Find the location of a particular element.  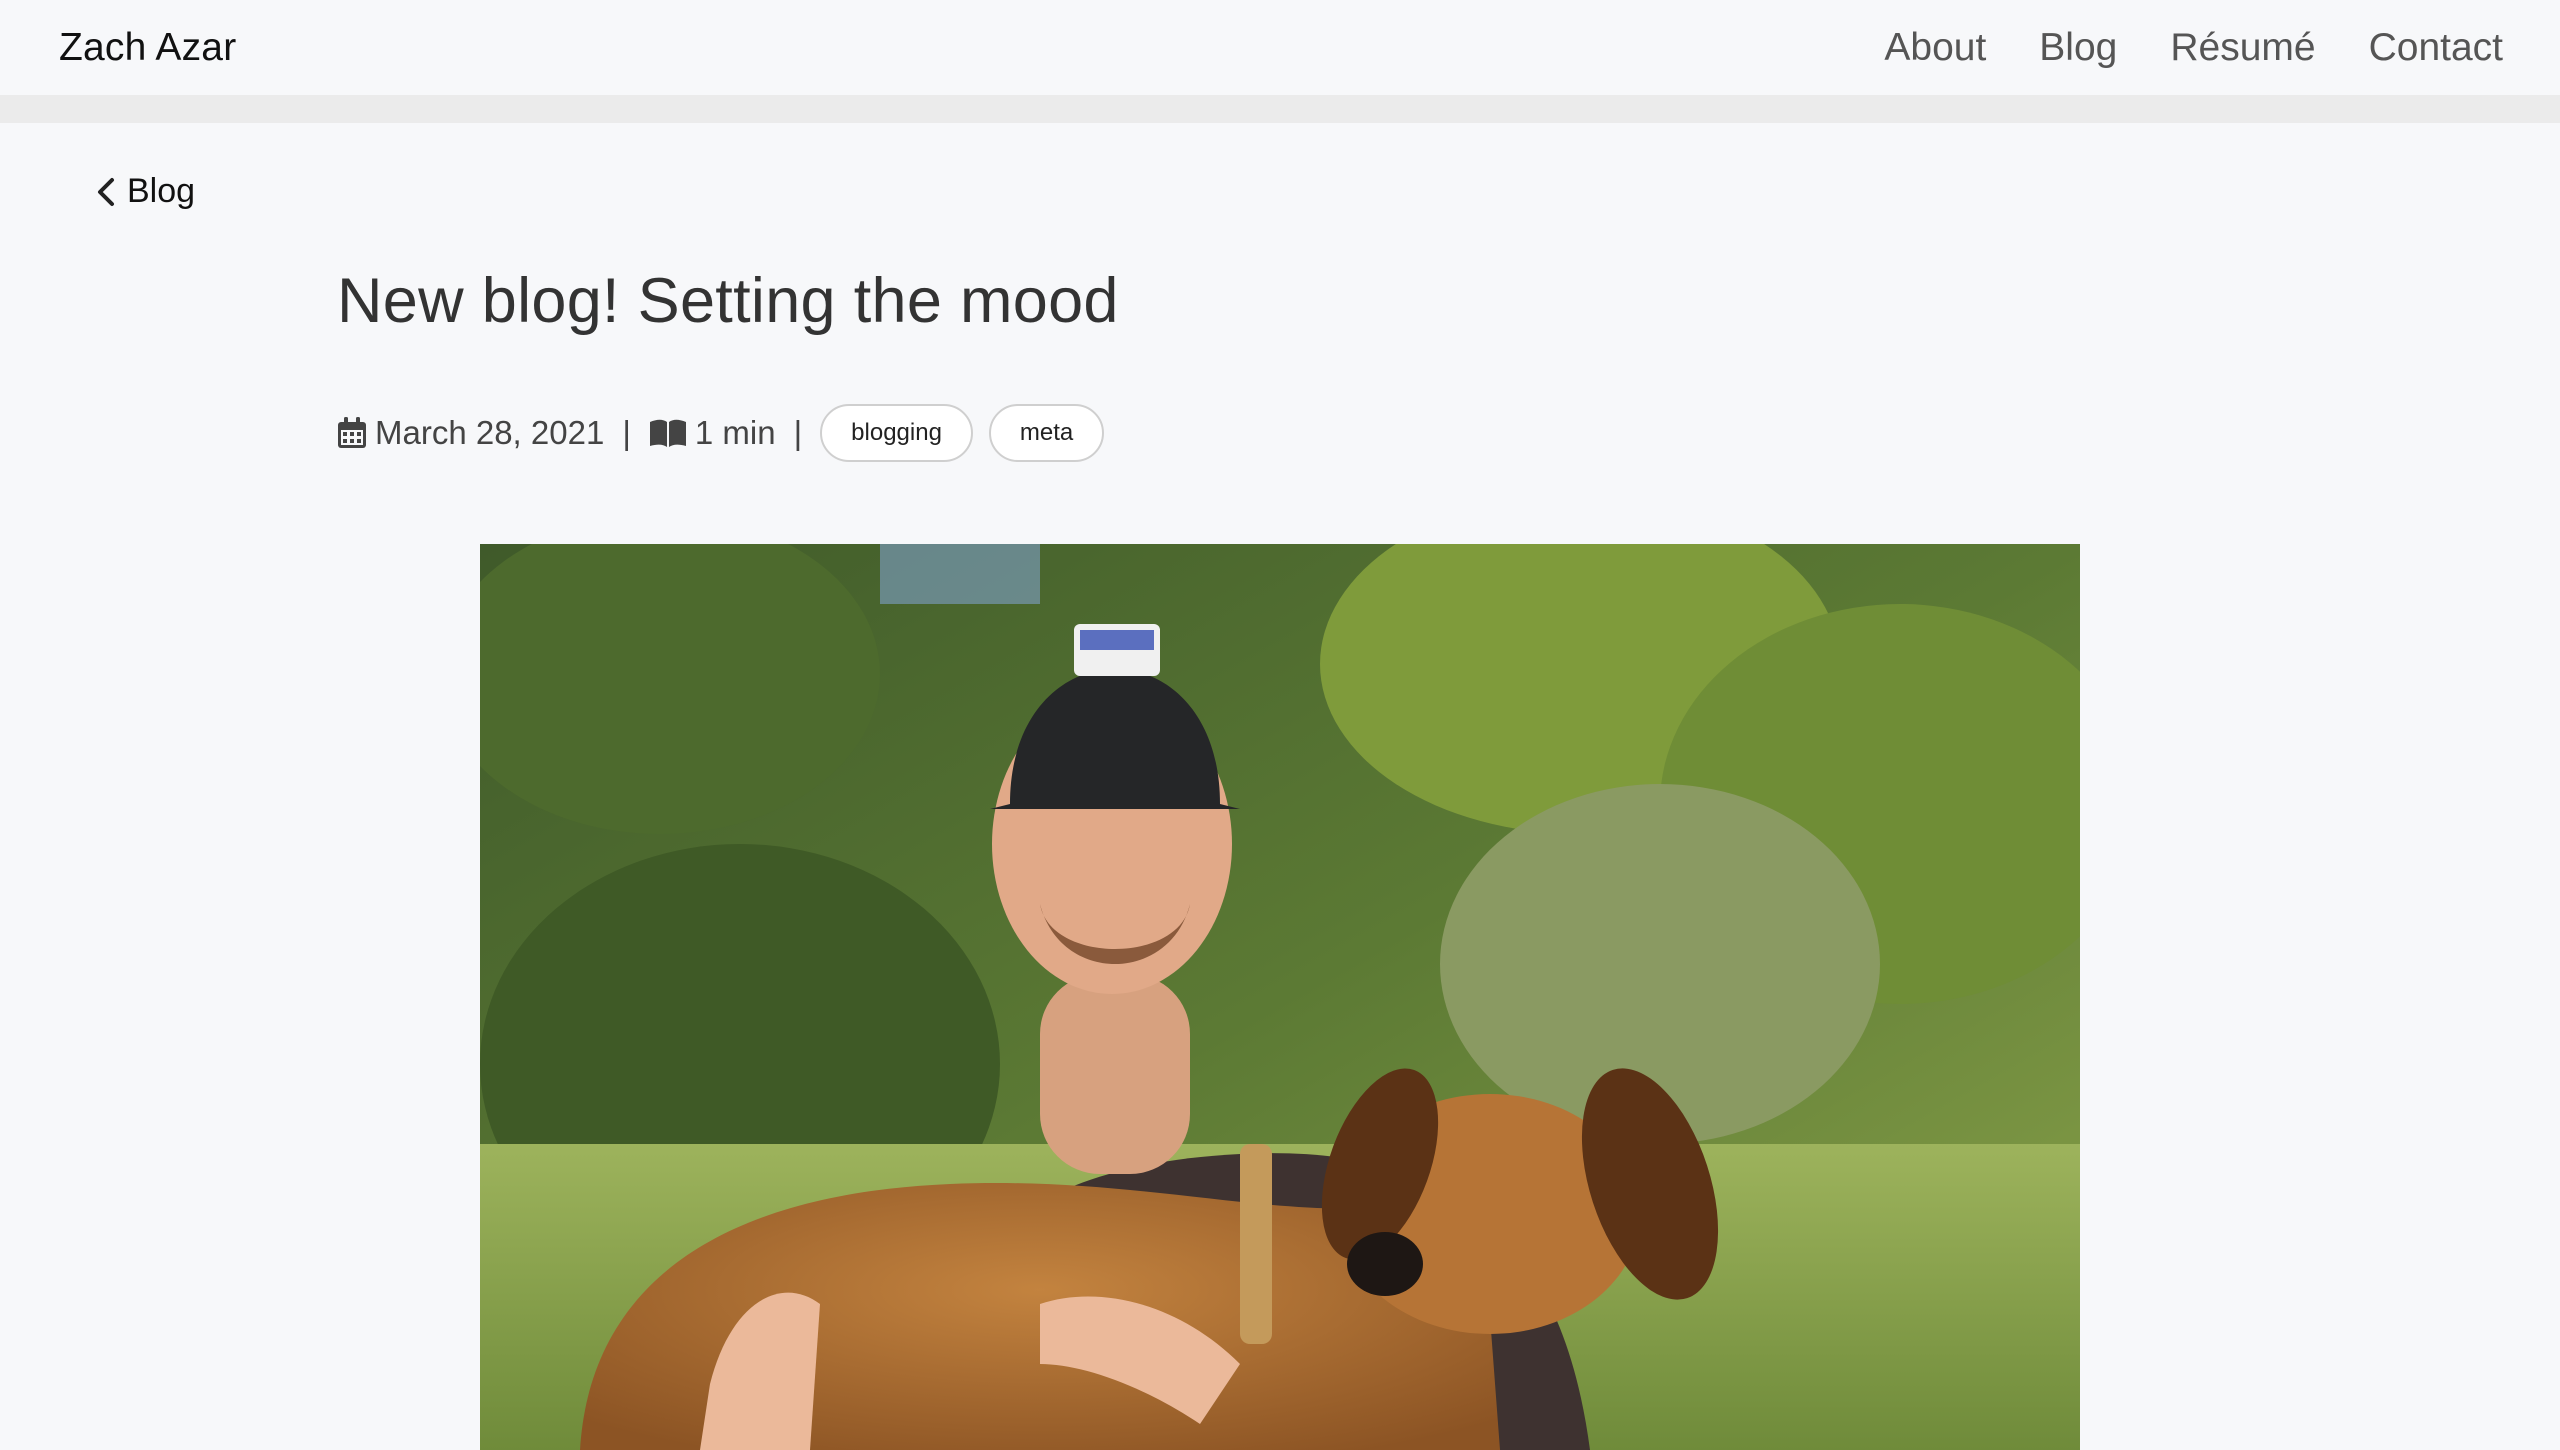

calendar-icon is located at coordinates (352, 433).